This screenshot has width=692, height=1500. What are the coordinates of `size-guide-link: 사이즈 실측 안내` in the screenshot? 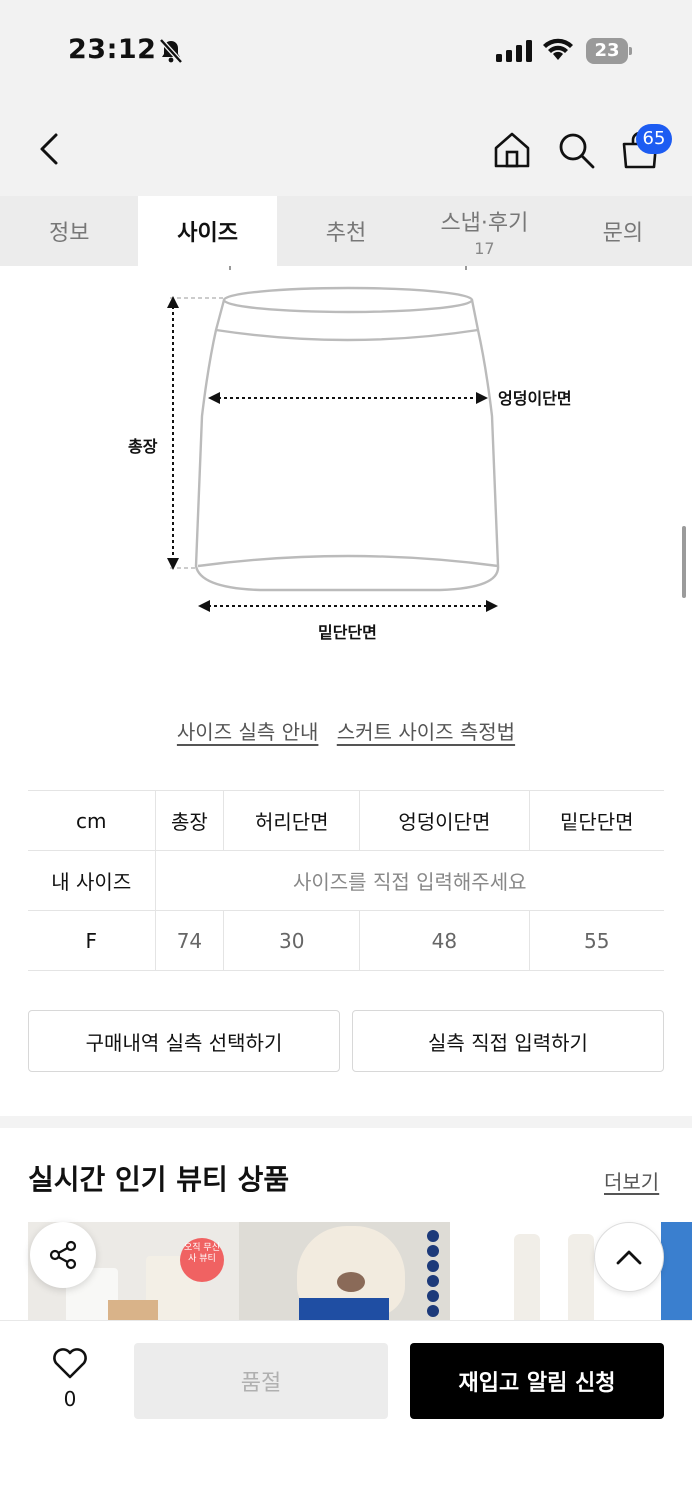 It's located at (248, 732).